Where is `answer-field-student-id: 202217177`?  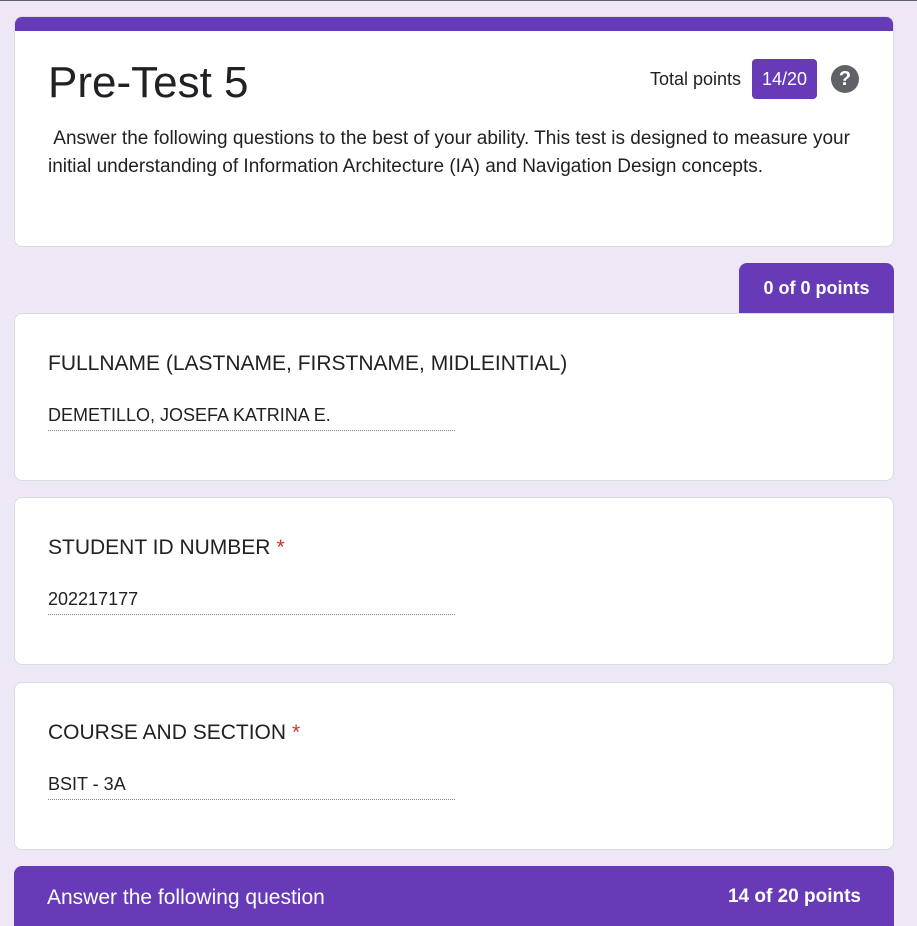 answer-field-student-id: 202217177 is located at coordinates (251, 601).